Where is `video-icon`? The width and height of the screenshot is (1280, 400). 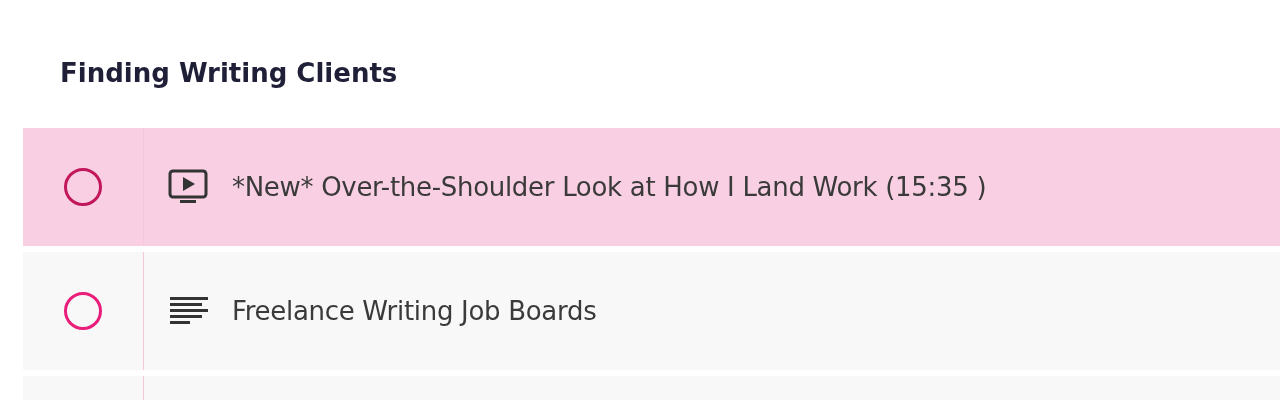 video-icon is located at coordinates (188, 187).